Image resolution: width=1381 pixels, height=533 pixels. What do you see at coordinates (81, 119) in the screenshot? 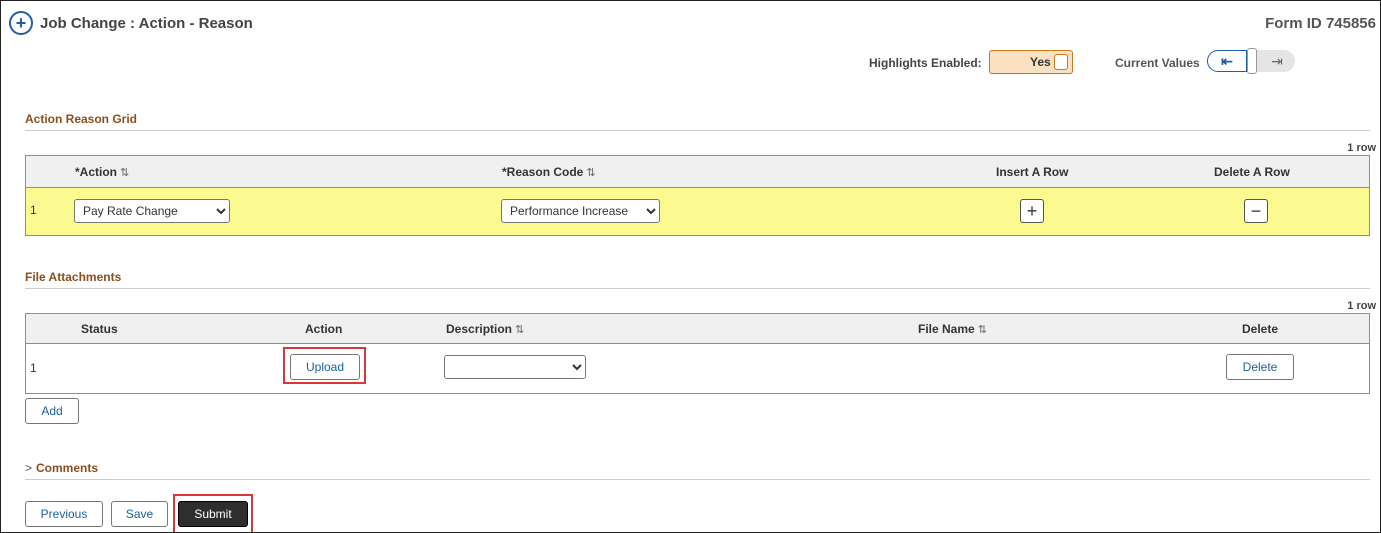
I see `action-reason-grid-title: Action Reason Grid` at bounding box center [81, 119].